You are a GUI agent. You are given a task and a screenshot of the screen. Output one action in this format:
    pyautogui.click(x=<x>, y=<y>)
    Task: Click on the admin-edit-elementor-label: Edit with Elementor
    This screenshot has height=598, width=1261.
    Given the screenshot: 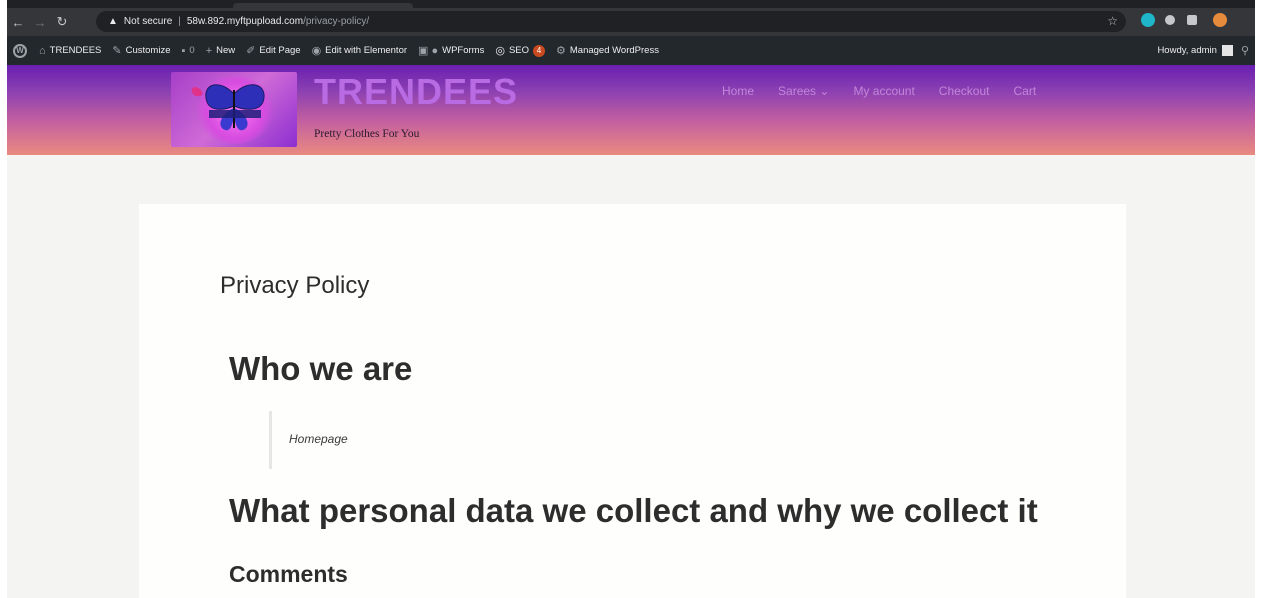 What is the action you would take?
    pyautogui.click(x=366, y=50)
    